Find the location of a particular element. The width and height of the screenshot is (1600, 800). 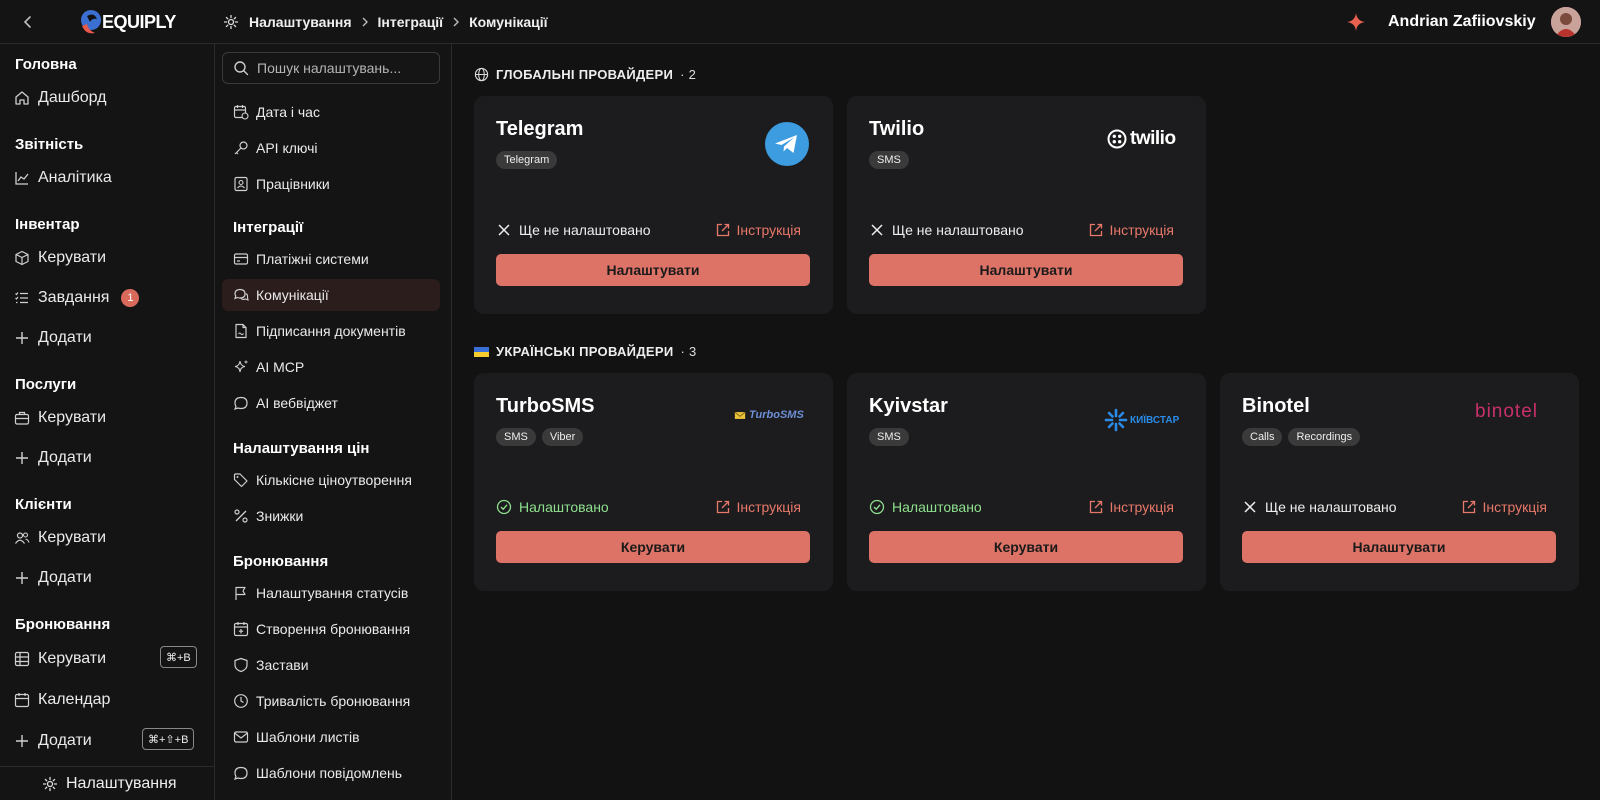

sidebar-item-inventory-add: Додати is located at coordinates (53, 338).